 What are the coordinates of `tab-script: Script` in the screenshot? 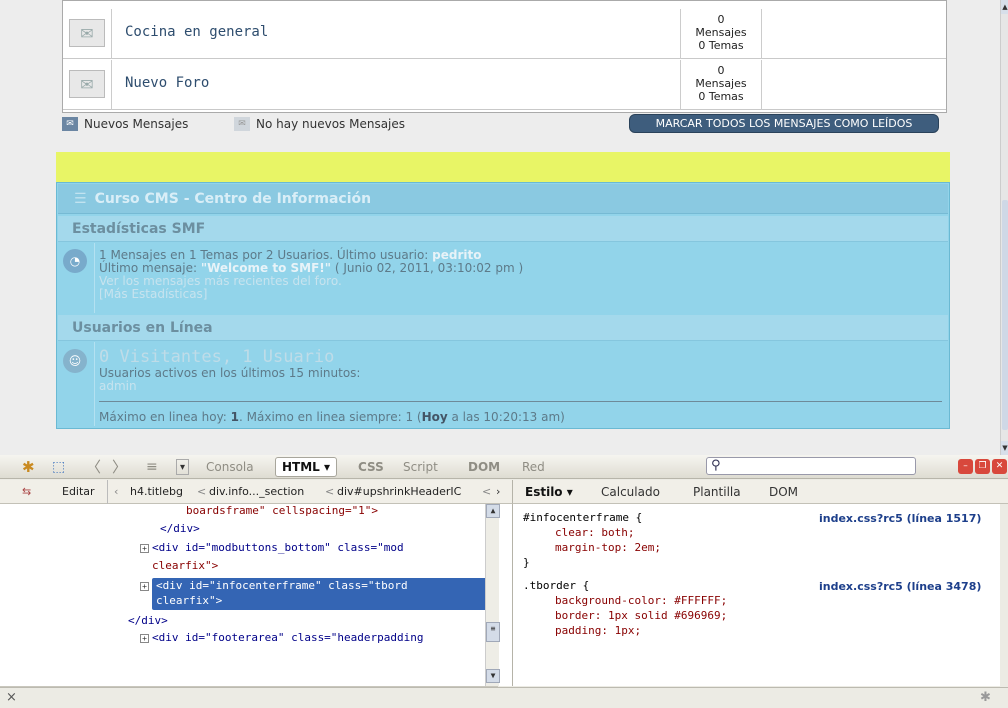 It's located at (420, 467).